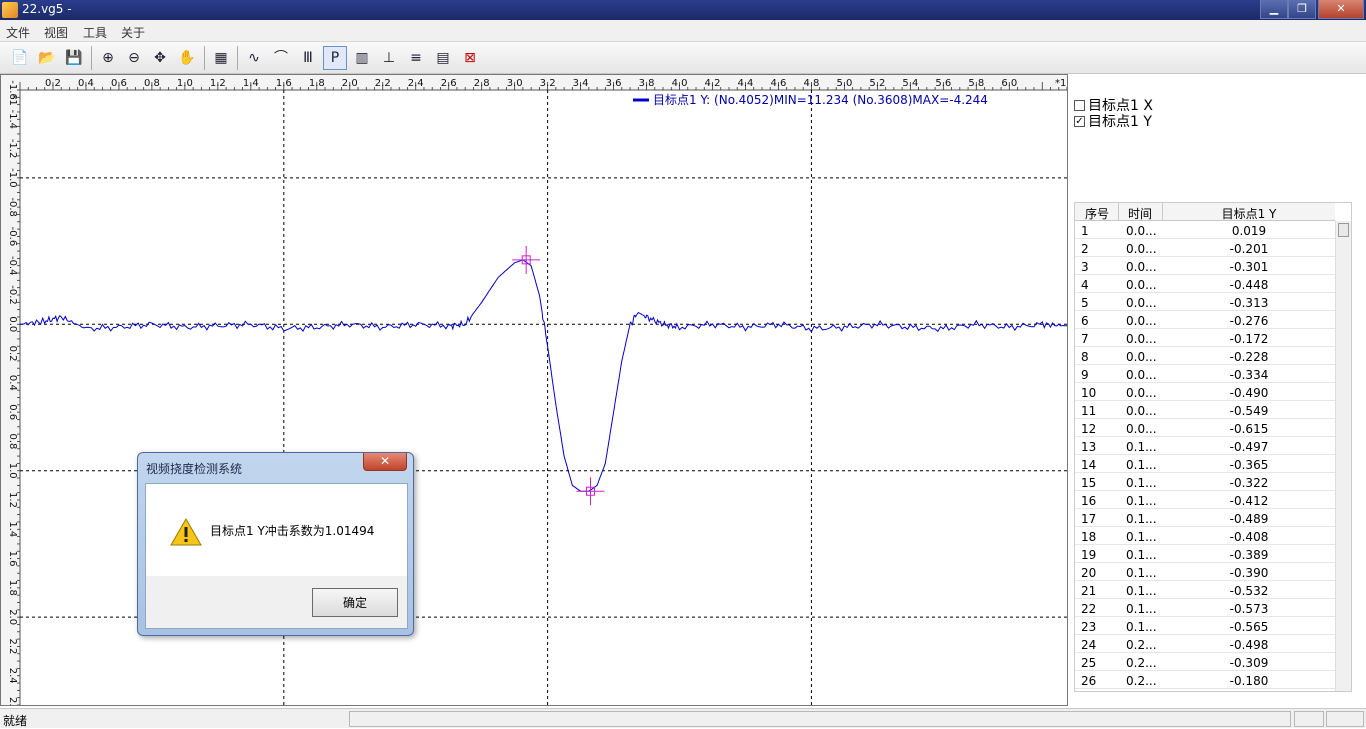 This screenshot has width=1366, height=729. What do you see at coordinates (1205, 680) in the screenshot?
I see `table-row: 26 0.2... -0.180` at bounding box center [1205, 680].